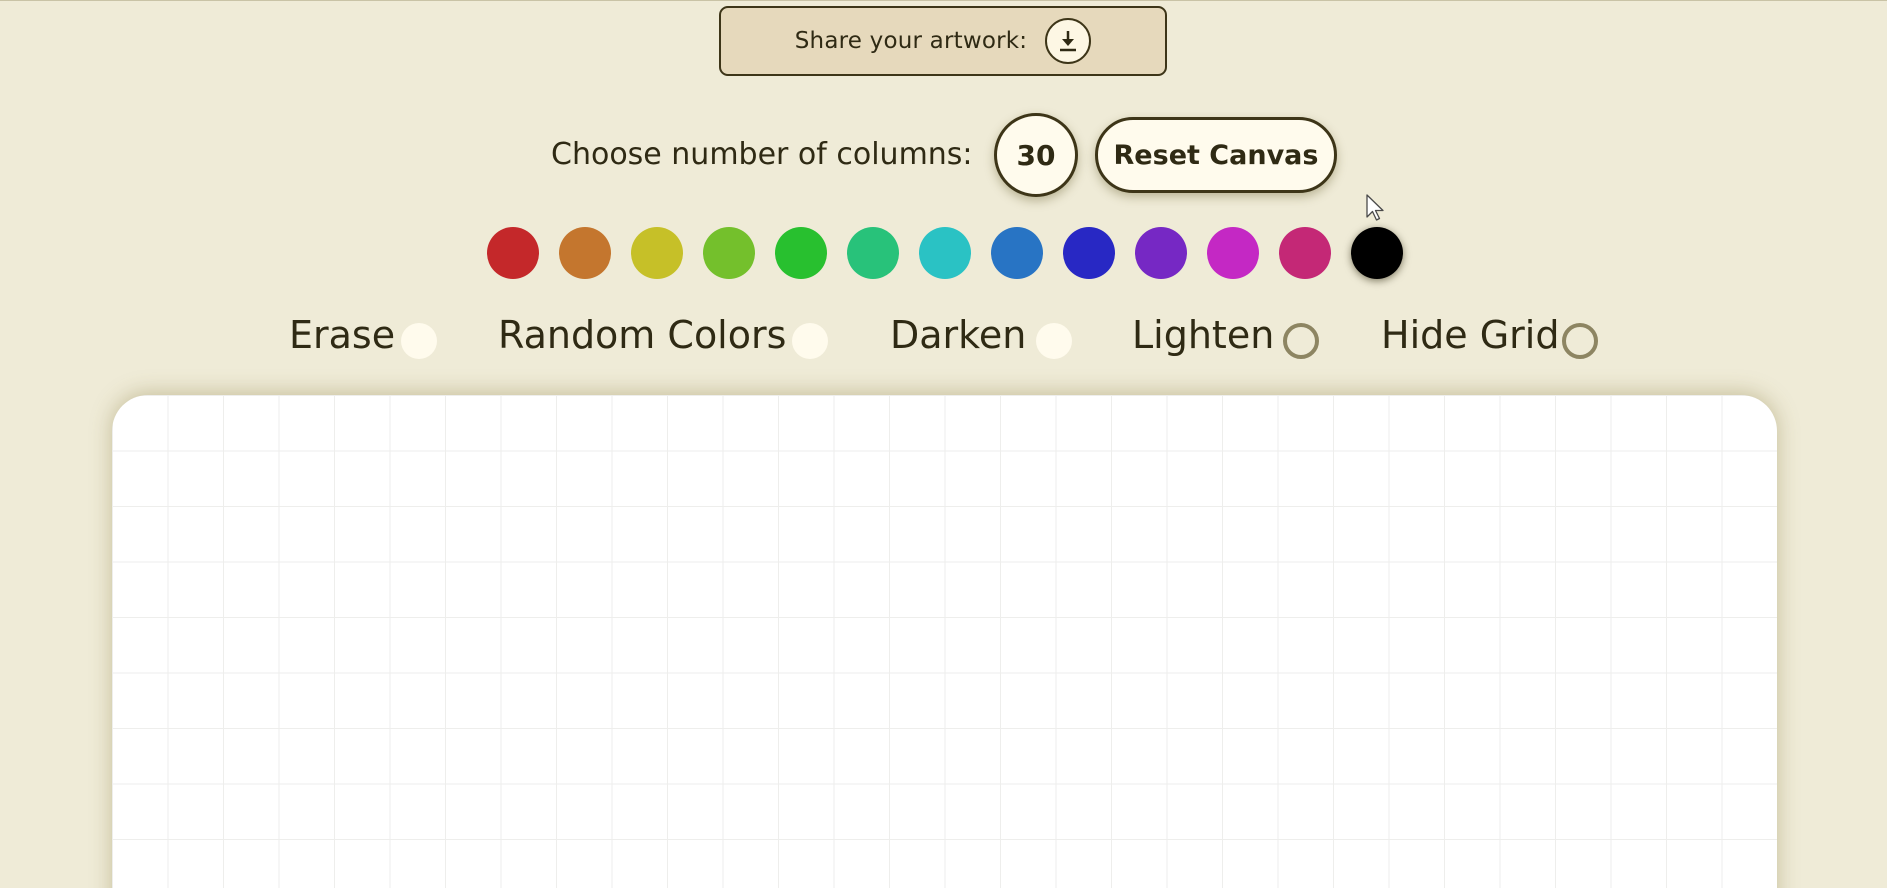 This screenshot has height=888, width=1887. Describe the element at coordinates (1161, 253) in the screenshot. I see `color-swatch-purple` at that location.